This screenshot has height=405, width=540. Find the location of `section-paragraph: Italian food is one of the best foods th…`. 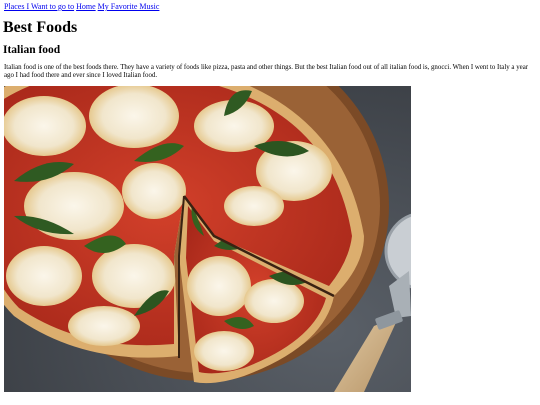

section-paragraph: Italian food is one of the best foods th… is located at coordinates (266, 71).